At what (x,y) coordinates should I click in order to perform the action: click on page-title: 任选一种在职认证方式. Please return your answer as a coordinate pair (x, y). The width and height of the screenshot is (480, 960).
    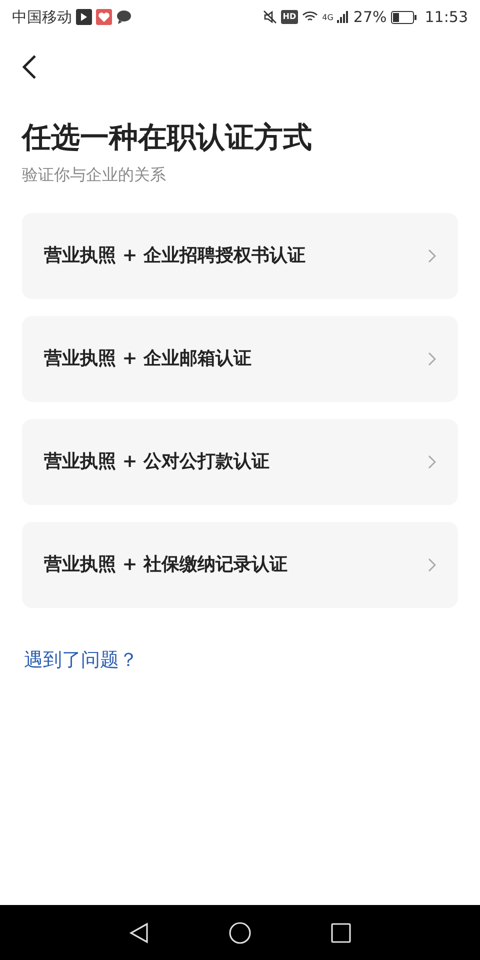
    Looking at the image, I should click on (167, 137).